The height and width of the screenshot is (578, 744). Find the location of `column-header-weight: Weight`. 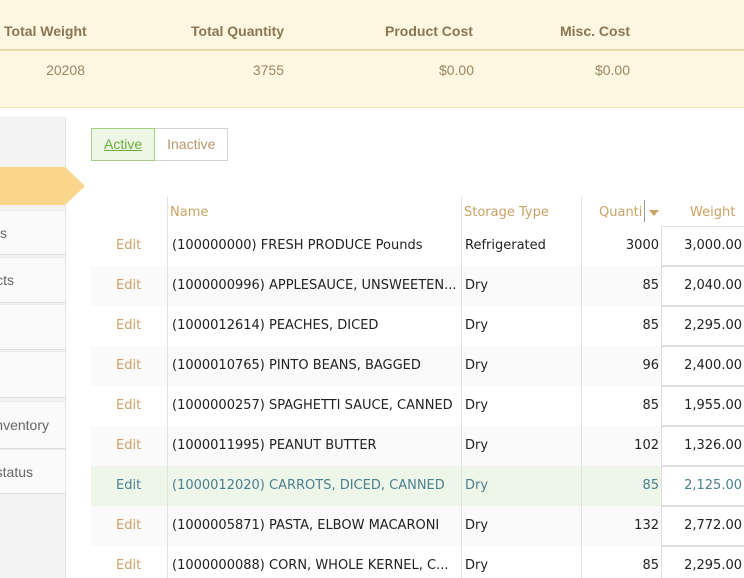

column-header-weight: Weight is located at coordinates (712, 213).